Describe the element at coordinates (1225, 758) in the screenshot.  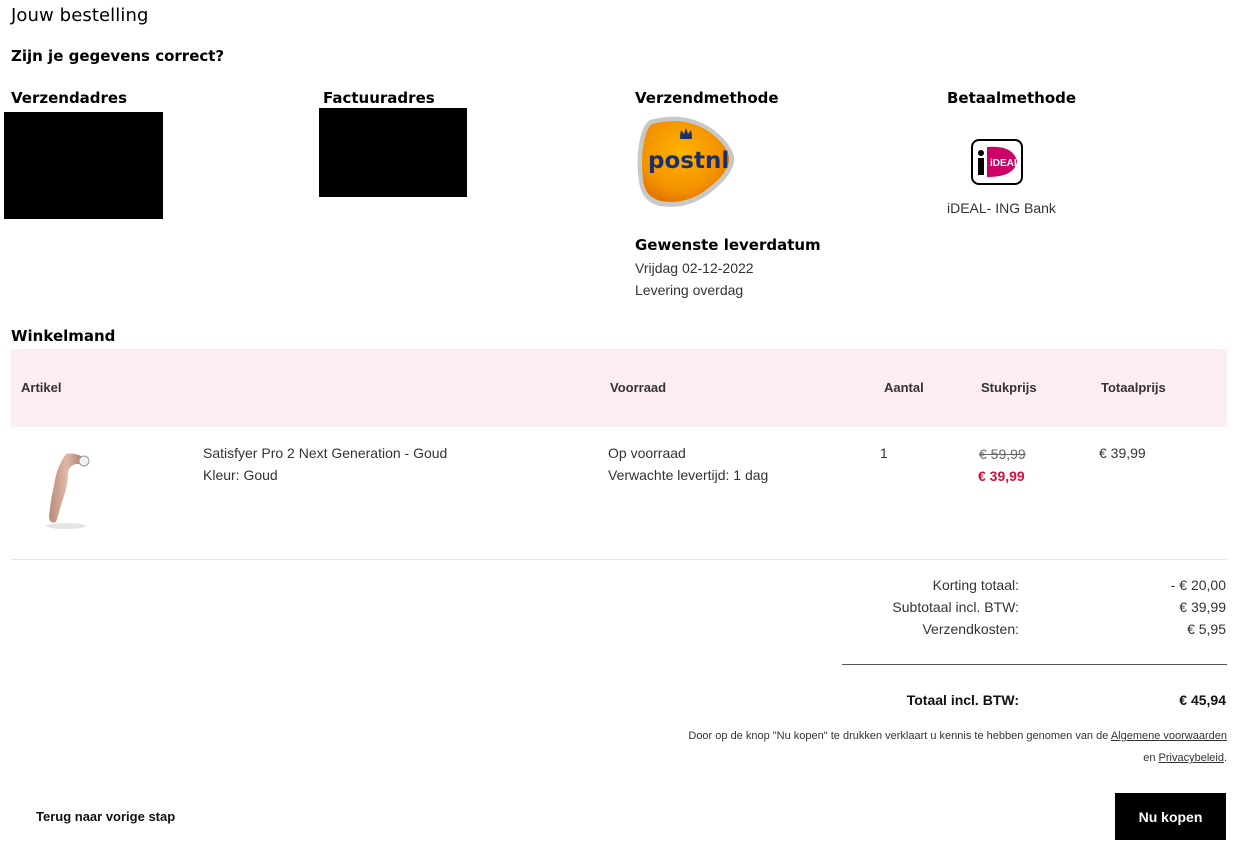
I see `terms-line2-suffix: .` at that location.